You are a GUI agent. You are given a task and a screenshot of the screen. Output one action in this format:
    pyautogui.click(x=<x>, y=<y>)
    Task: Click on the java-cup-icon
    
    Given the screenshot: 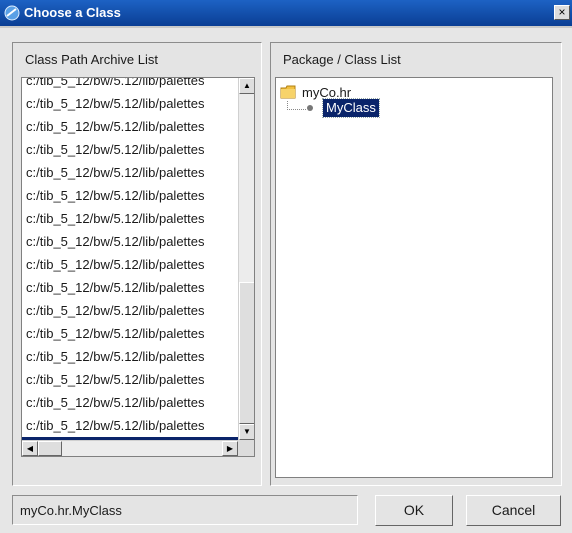 What is the action you would take?
    pyautogui.click(x=12, y=13)
    